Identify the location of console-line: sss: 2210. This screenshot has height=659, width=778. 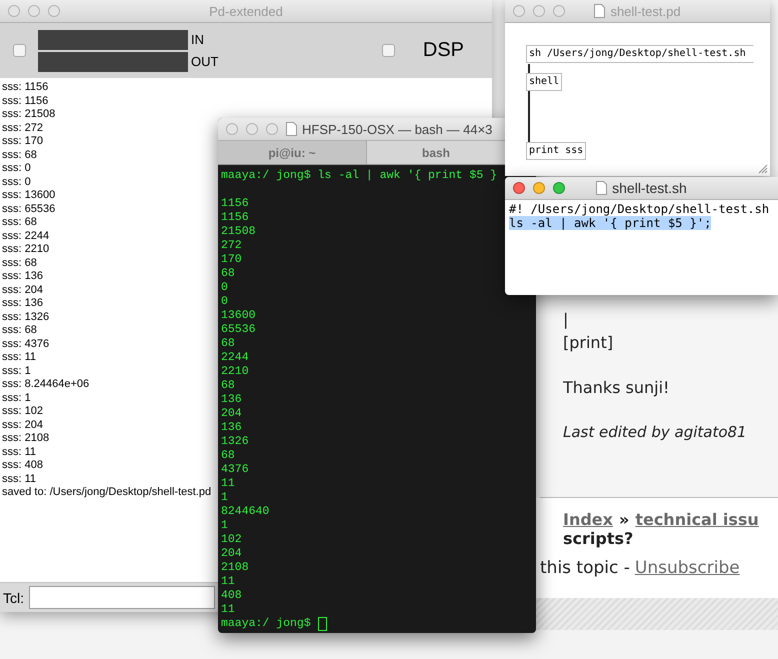
(26, 249).